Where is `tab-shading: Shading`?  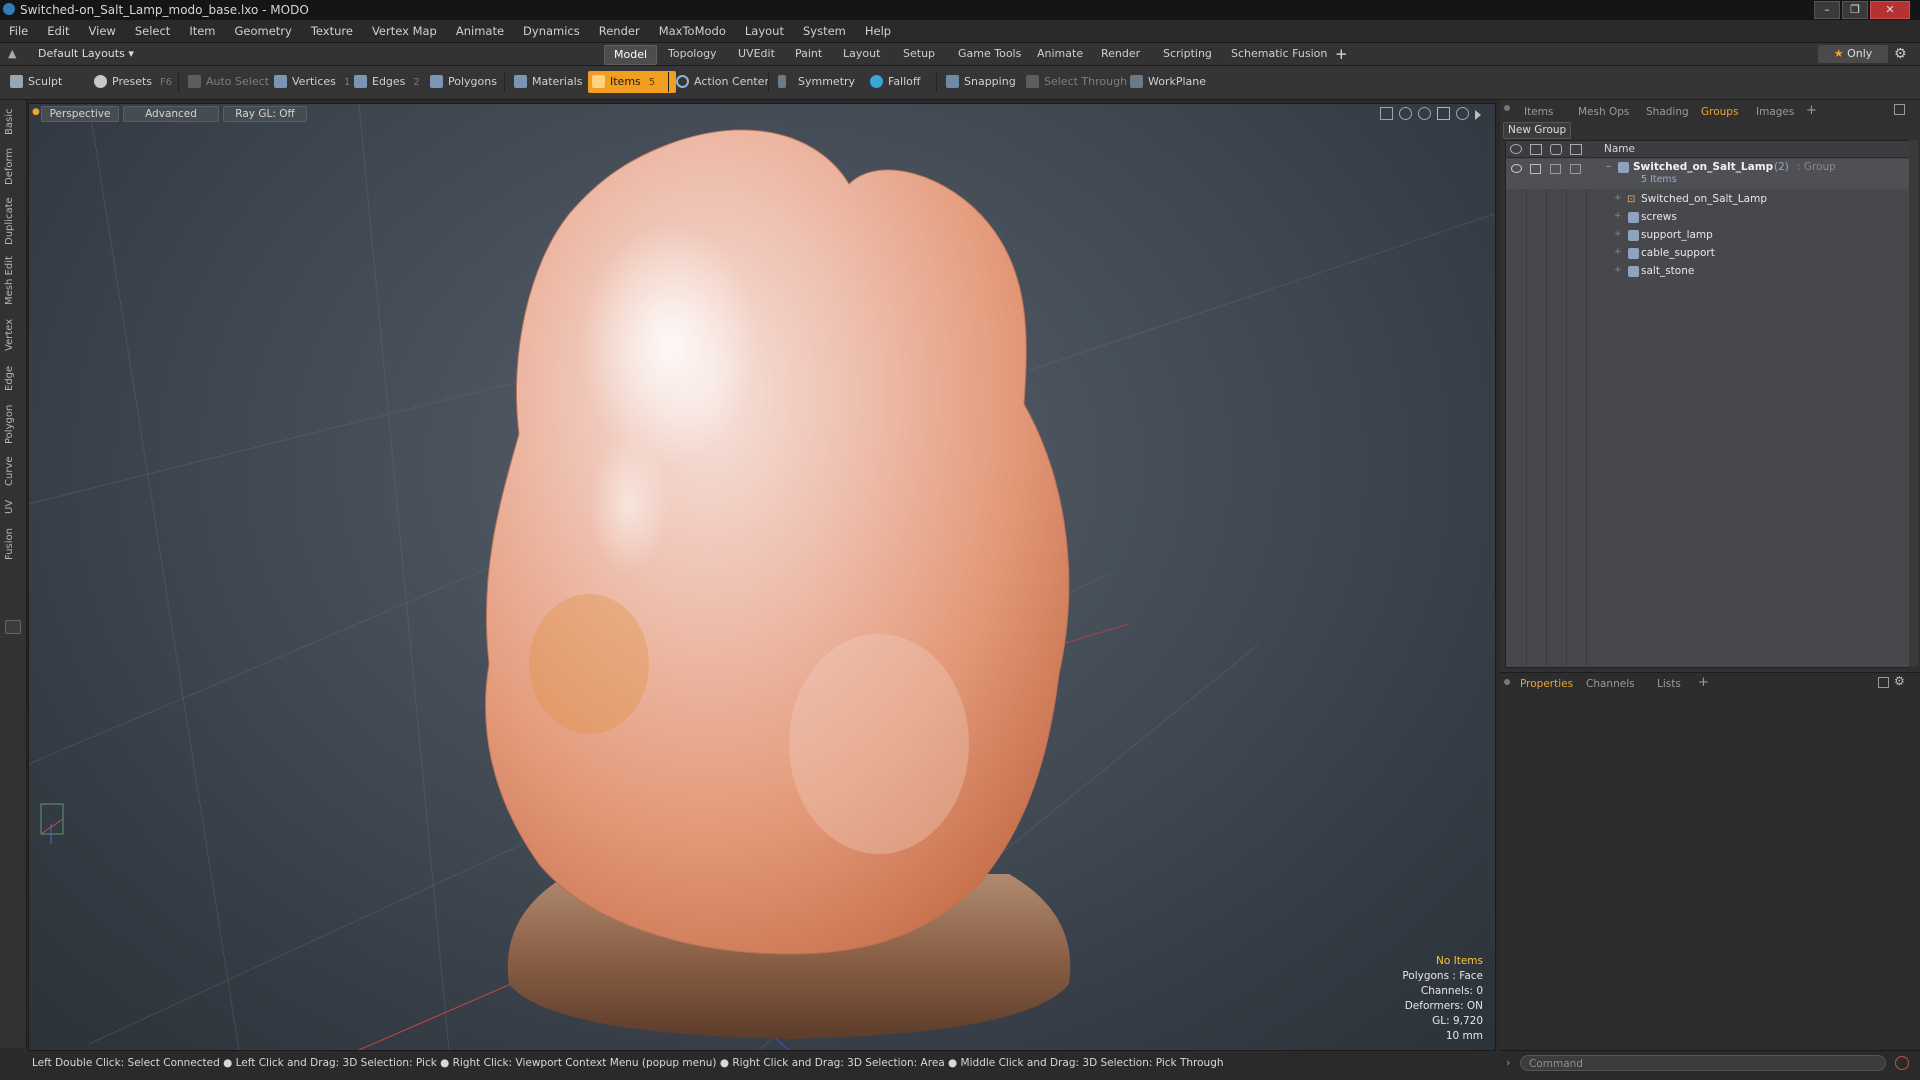
tab-shading: Shading is located at coordinates (1667, 112).